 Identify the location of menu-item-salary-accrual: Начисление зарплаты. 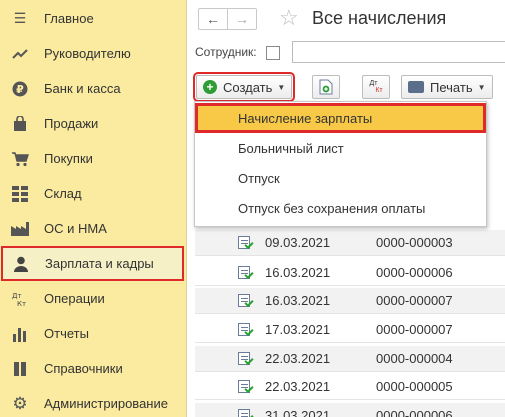
(340, 118).